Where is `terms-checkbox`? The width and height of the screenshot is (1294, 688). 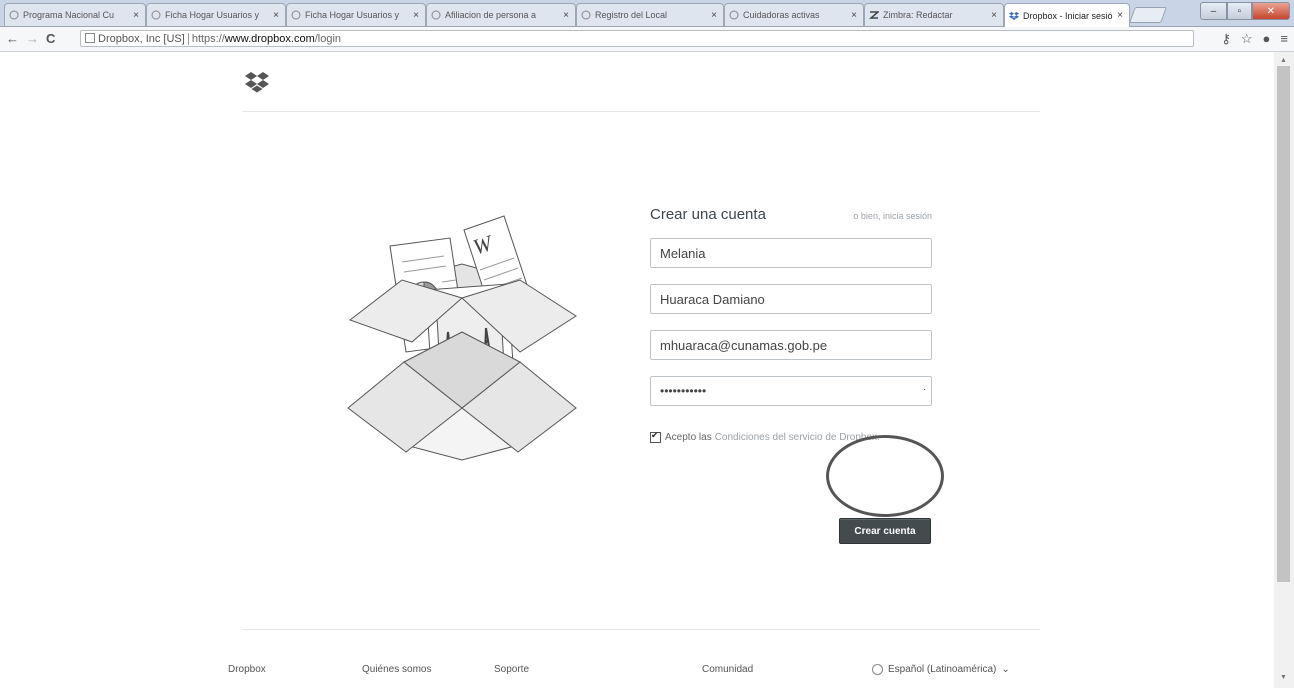 terms-checkbox is located at coordinates (655, 436).